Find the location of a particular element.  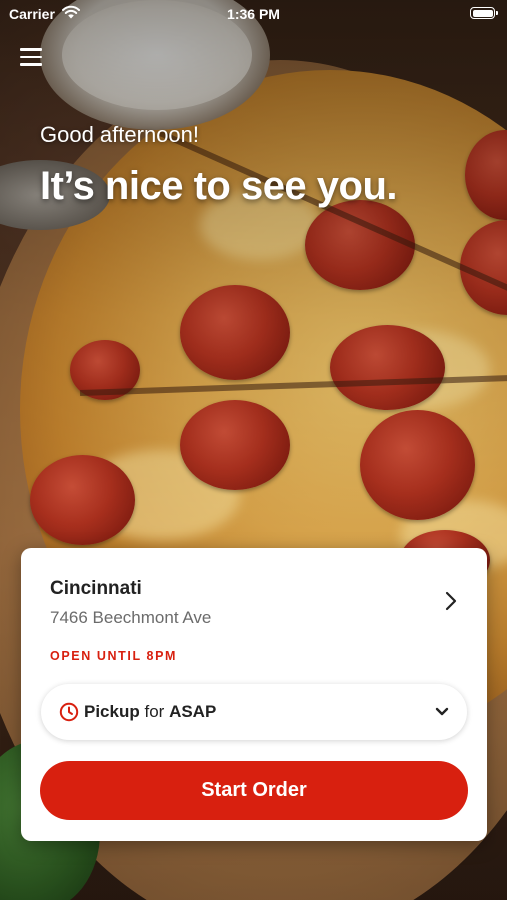

chevron-down-icon is located at coordinates (442, 712).